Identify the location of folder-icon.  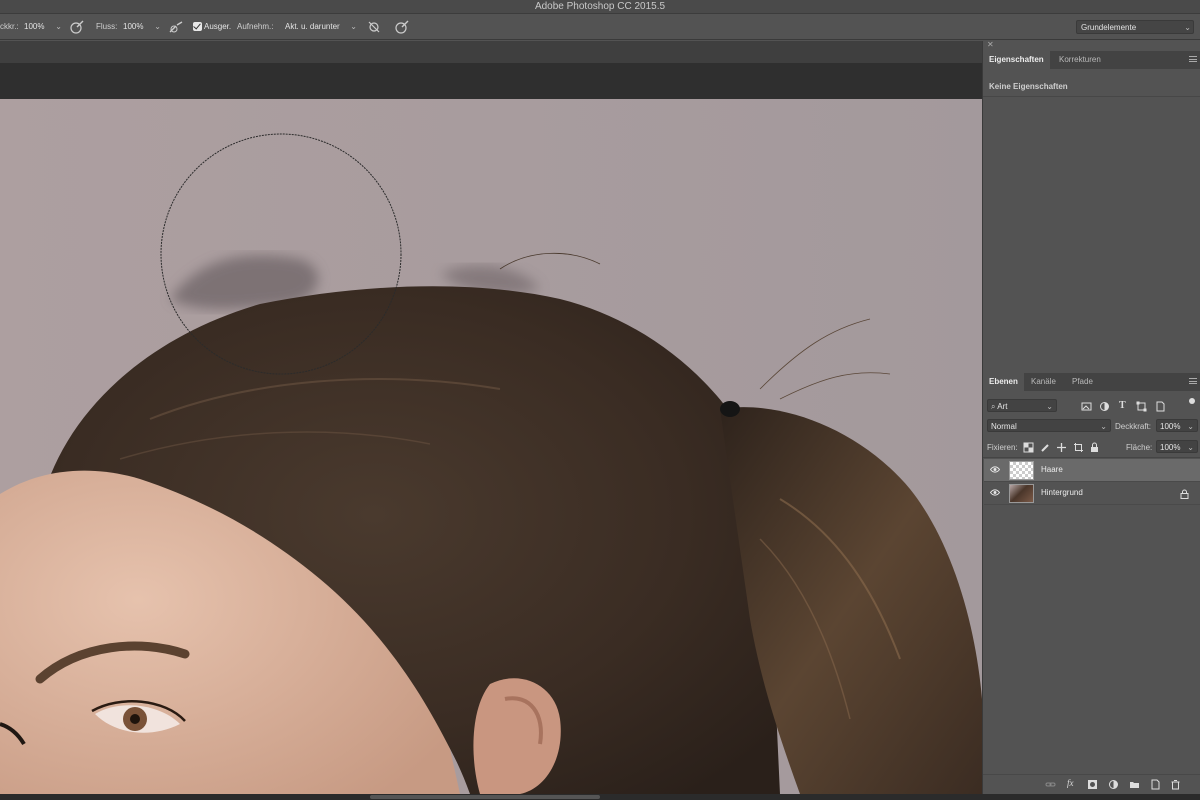
(1134, 784).